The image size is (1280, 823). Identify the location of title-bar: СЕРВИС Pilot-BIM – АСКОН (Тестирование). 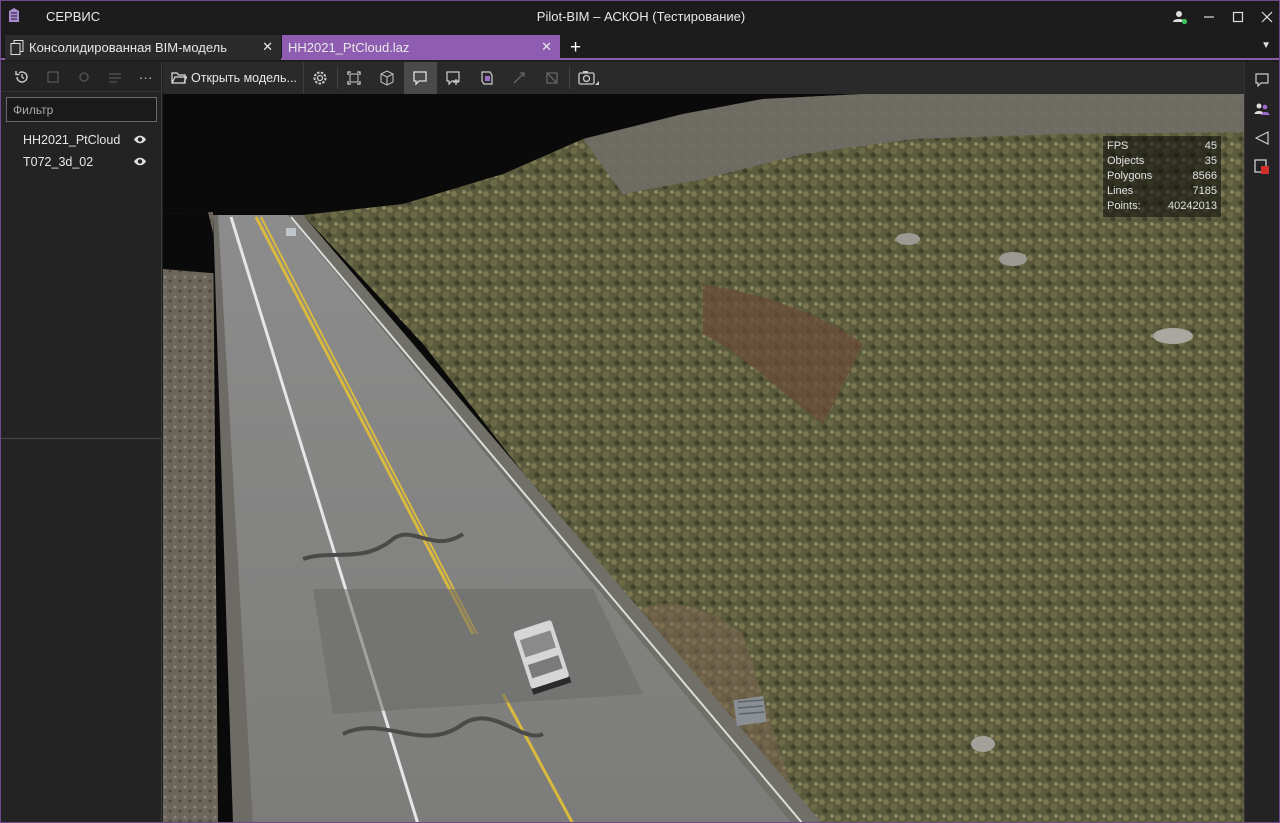
(640, 16).